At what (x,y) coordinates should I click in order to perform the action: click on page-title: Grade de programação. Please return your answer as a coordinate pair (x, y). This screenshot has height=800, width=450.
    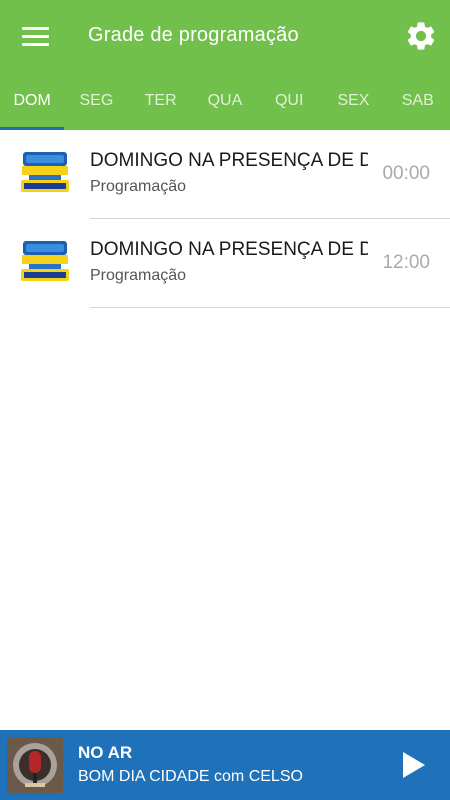
    Looking at the image, I should click on (193, 35).